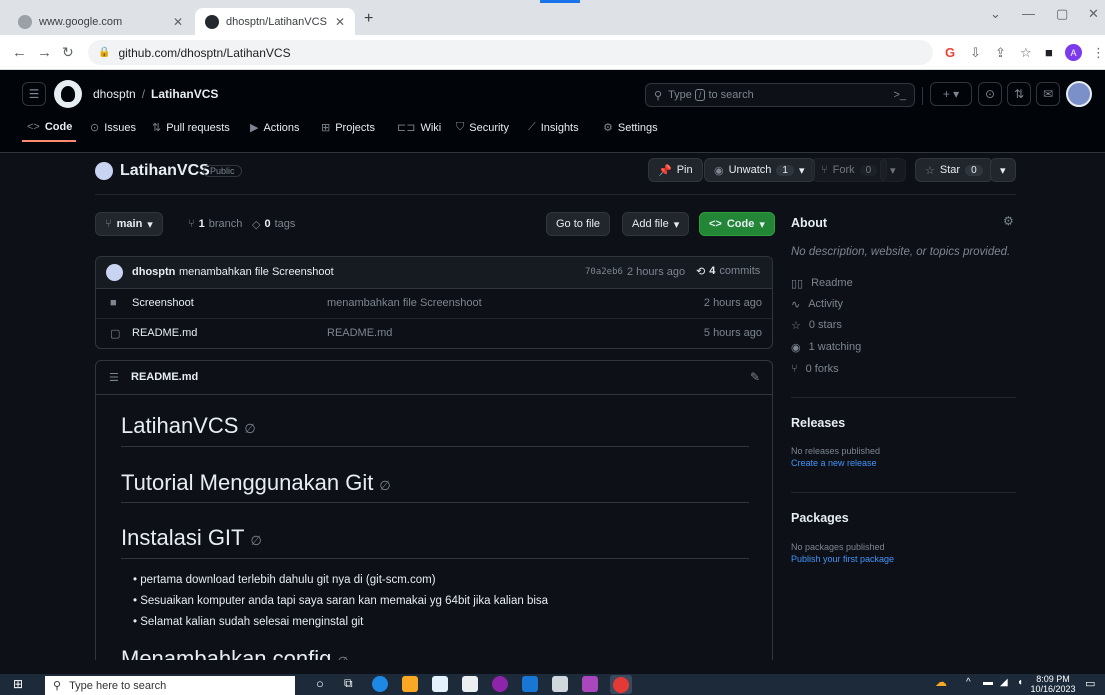 Image resolution: width=1105 pixels, height=695 pixels. Describe the element at coordinates (818, 423) in the screenshot. I see `releases-heading: Releases` at that location.